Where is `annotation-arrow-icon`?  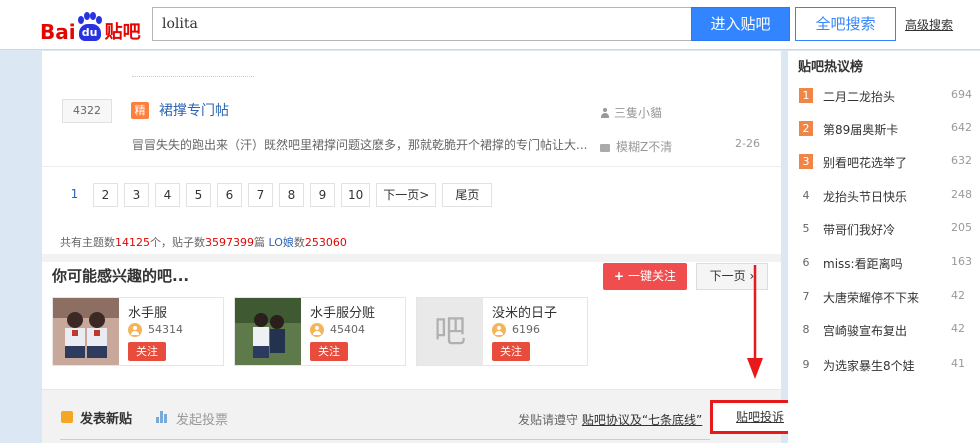 annotation-arrow-icon is located at coordinates (755, 322).